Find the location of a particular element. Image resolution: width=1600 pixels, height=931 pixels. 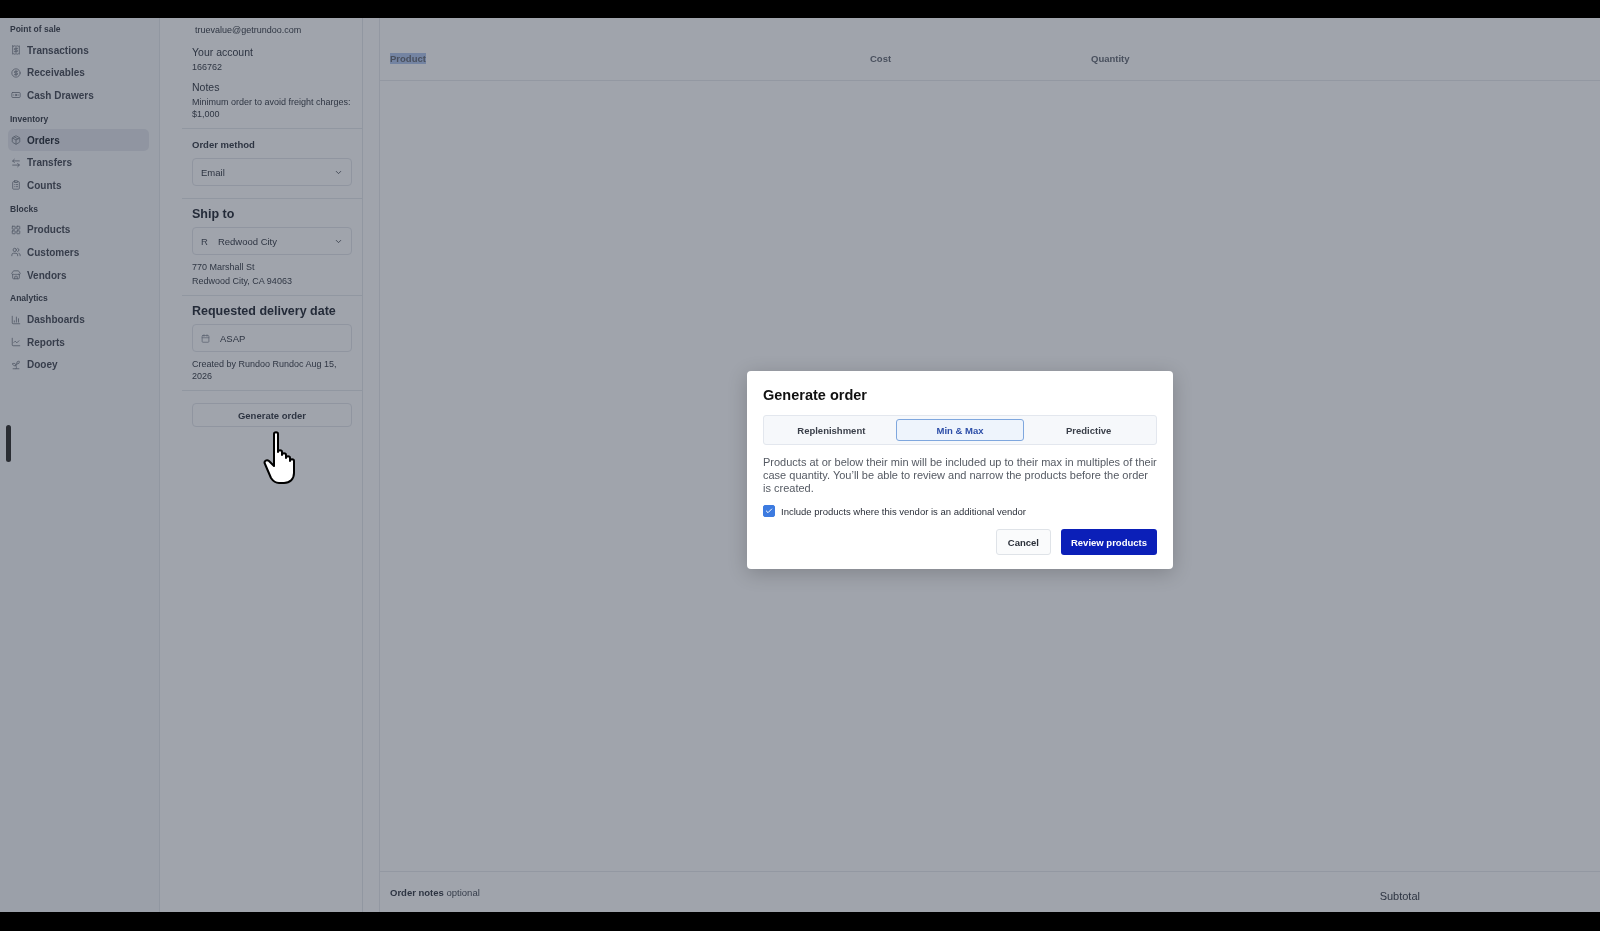

date-field: ASAP is located at coordinates (272, 338).